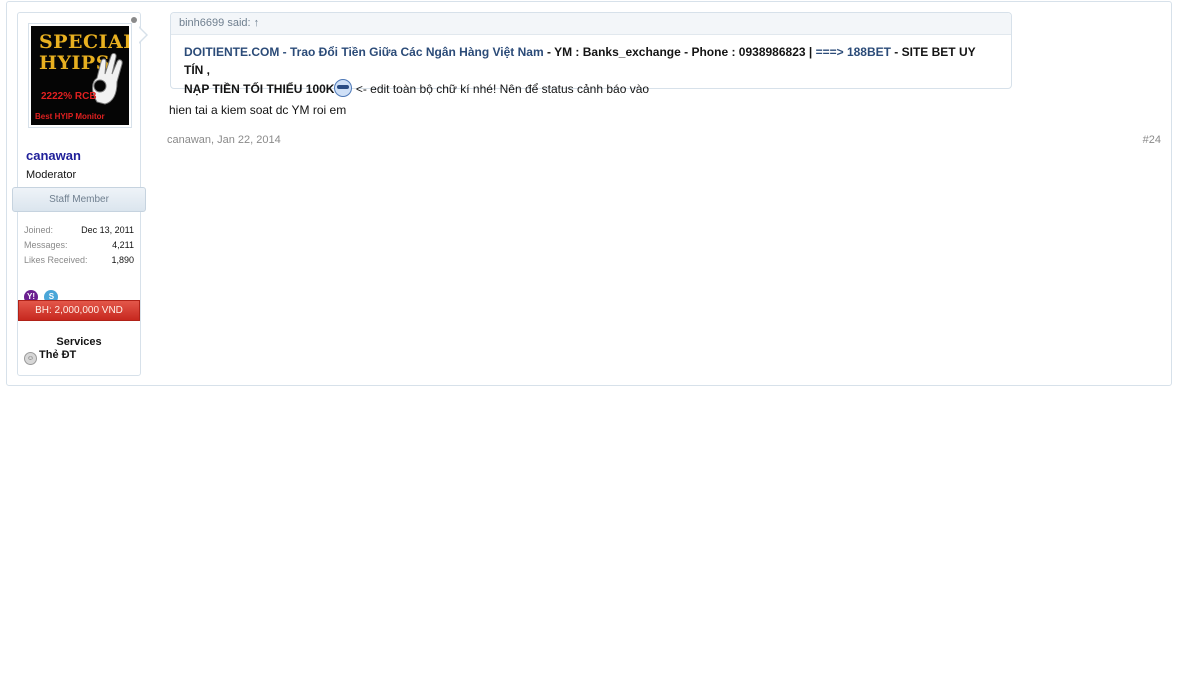 Image resolution: width=1183 pixels, height=698 pixels. What do you see at coordinates (56, 260) in the screenshot?
I see `stat-label: Likes Received:` at bounding box center [56, 260].